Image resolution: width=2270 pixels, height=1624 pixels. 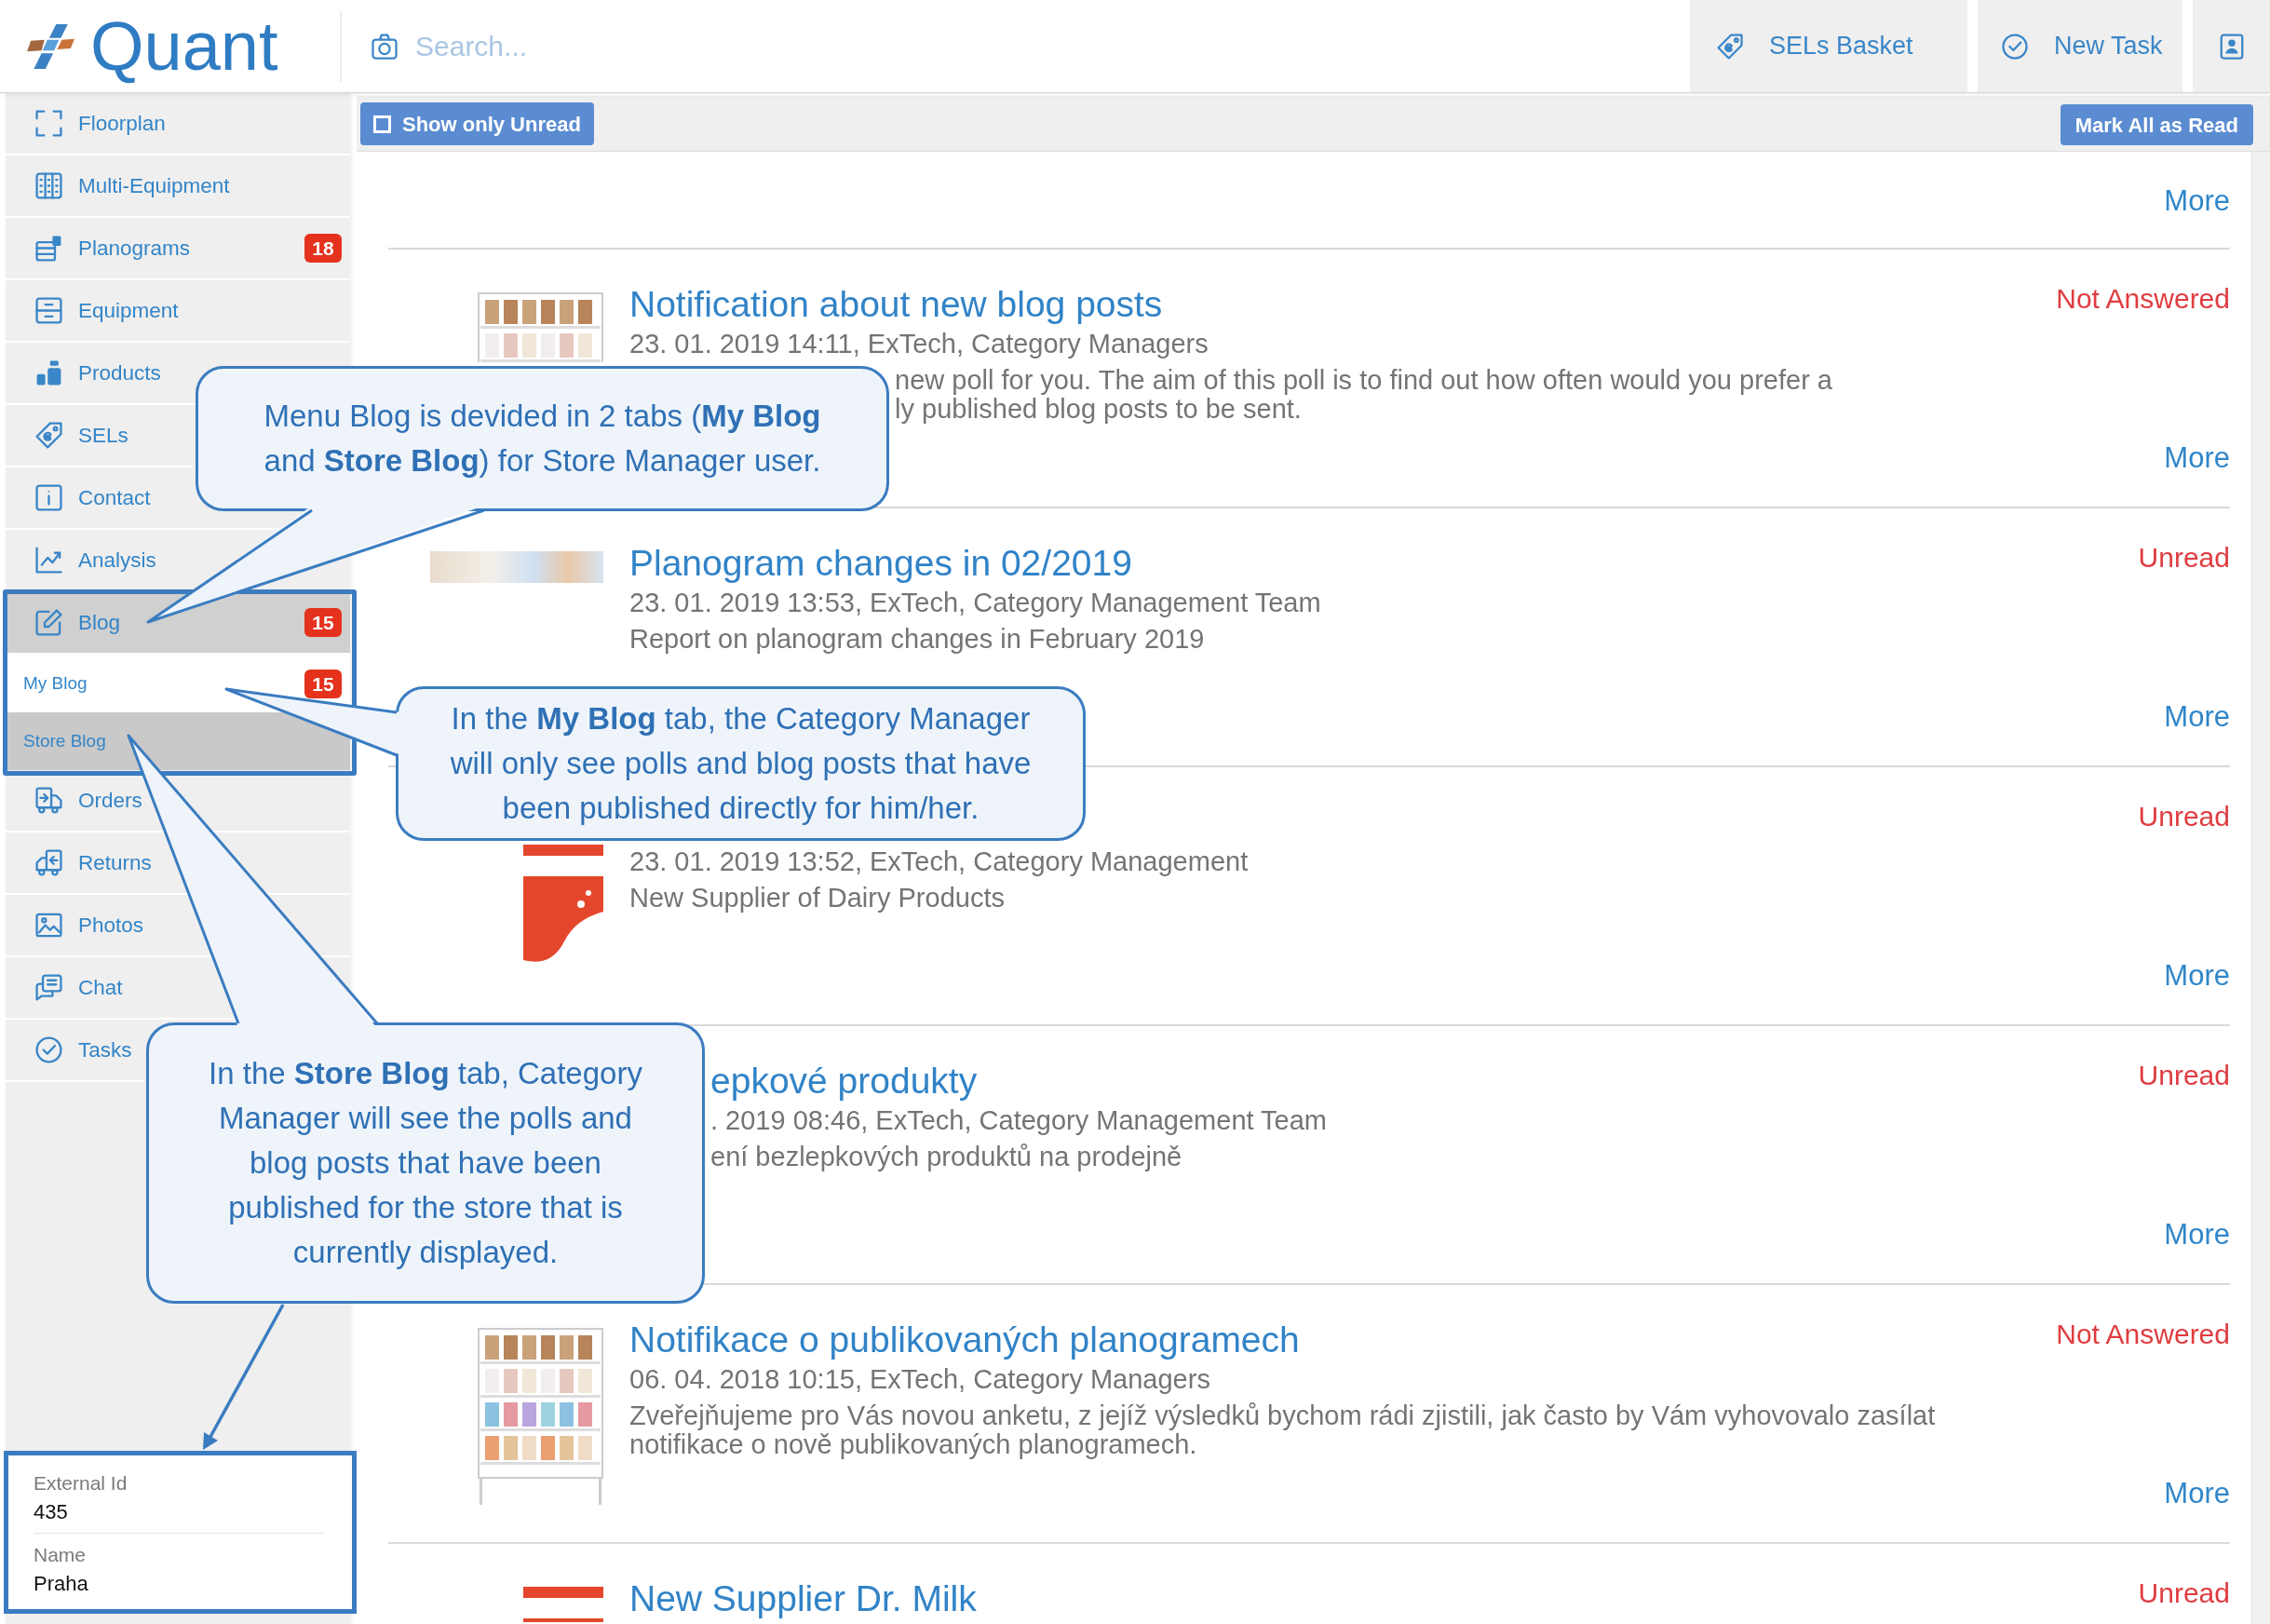 What do you see at coordinates (919, 344) in the screenshot?
I see `post-meta: 23. 01. 2019 14:11, ExTech, Category Managers` at bounding box center [919, 344].